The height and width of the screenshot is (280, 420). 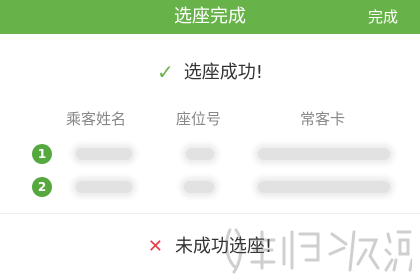 I want to click on done-button: 完成, so click(x=383, y=17).